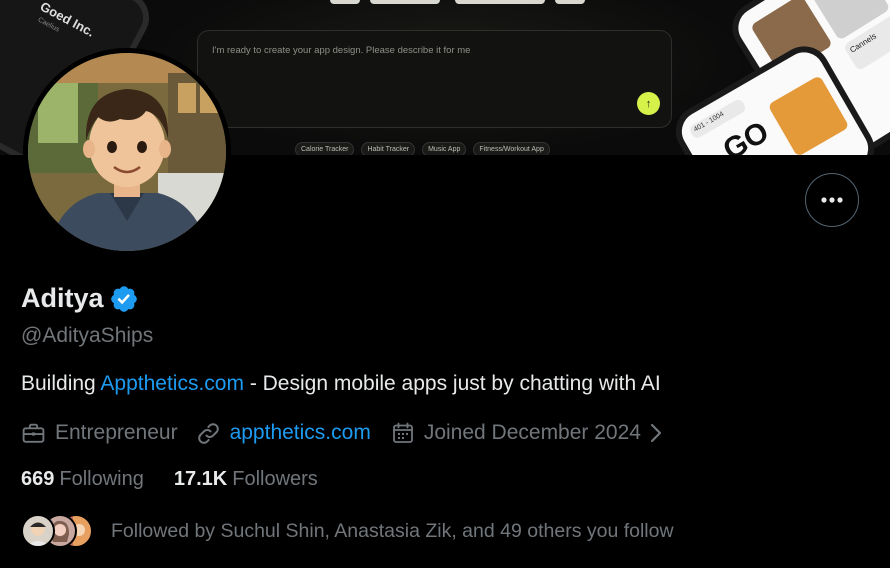 The height and width of the screenshot is (568, 890). Describe the element at coordinates (200, 479) in the screenshot. I see `followers-count: 17.1K` at that location.